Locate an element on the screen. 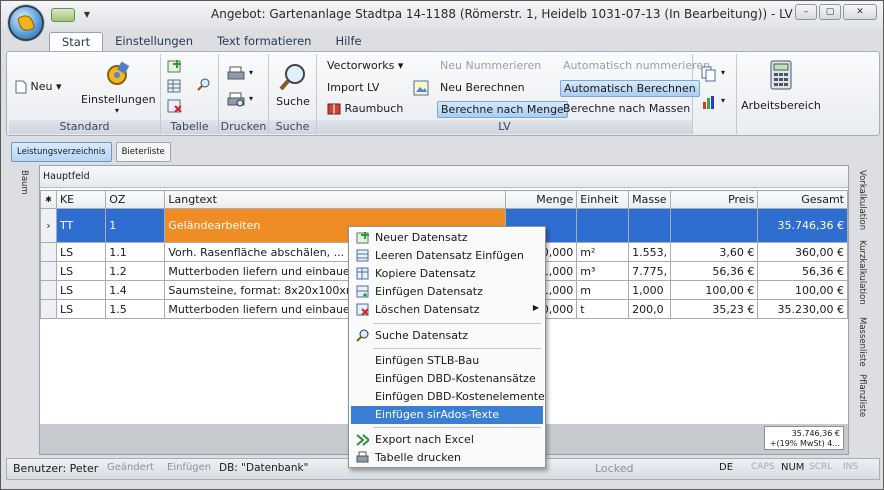 This screenshot has width=884, height=490. berechne-nach-massen-button: Berechne nach Massen is located at coordinates (626, 108).